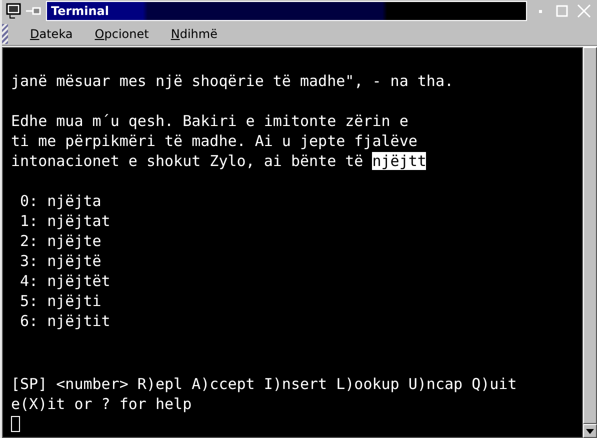  What do you see at coordinates (14, 11) in the screenshot?
I see `terminal-icon` at bounding box center [14, 11].